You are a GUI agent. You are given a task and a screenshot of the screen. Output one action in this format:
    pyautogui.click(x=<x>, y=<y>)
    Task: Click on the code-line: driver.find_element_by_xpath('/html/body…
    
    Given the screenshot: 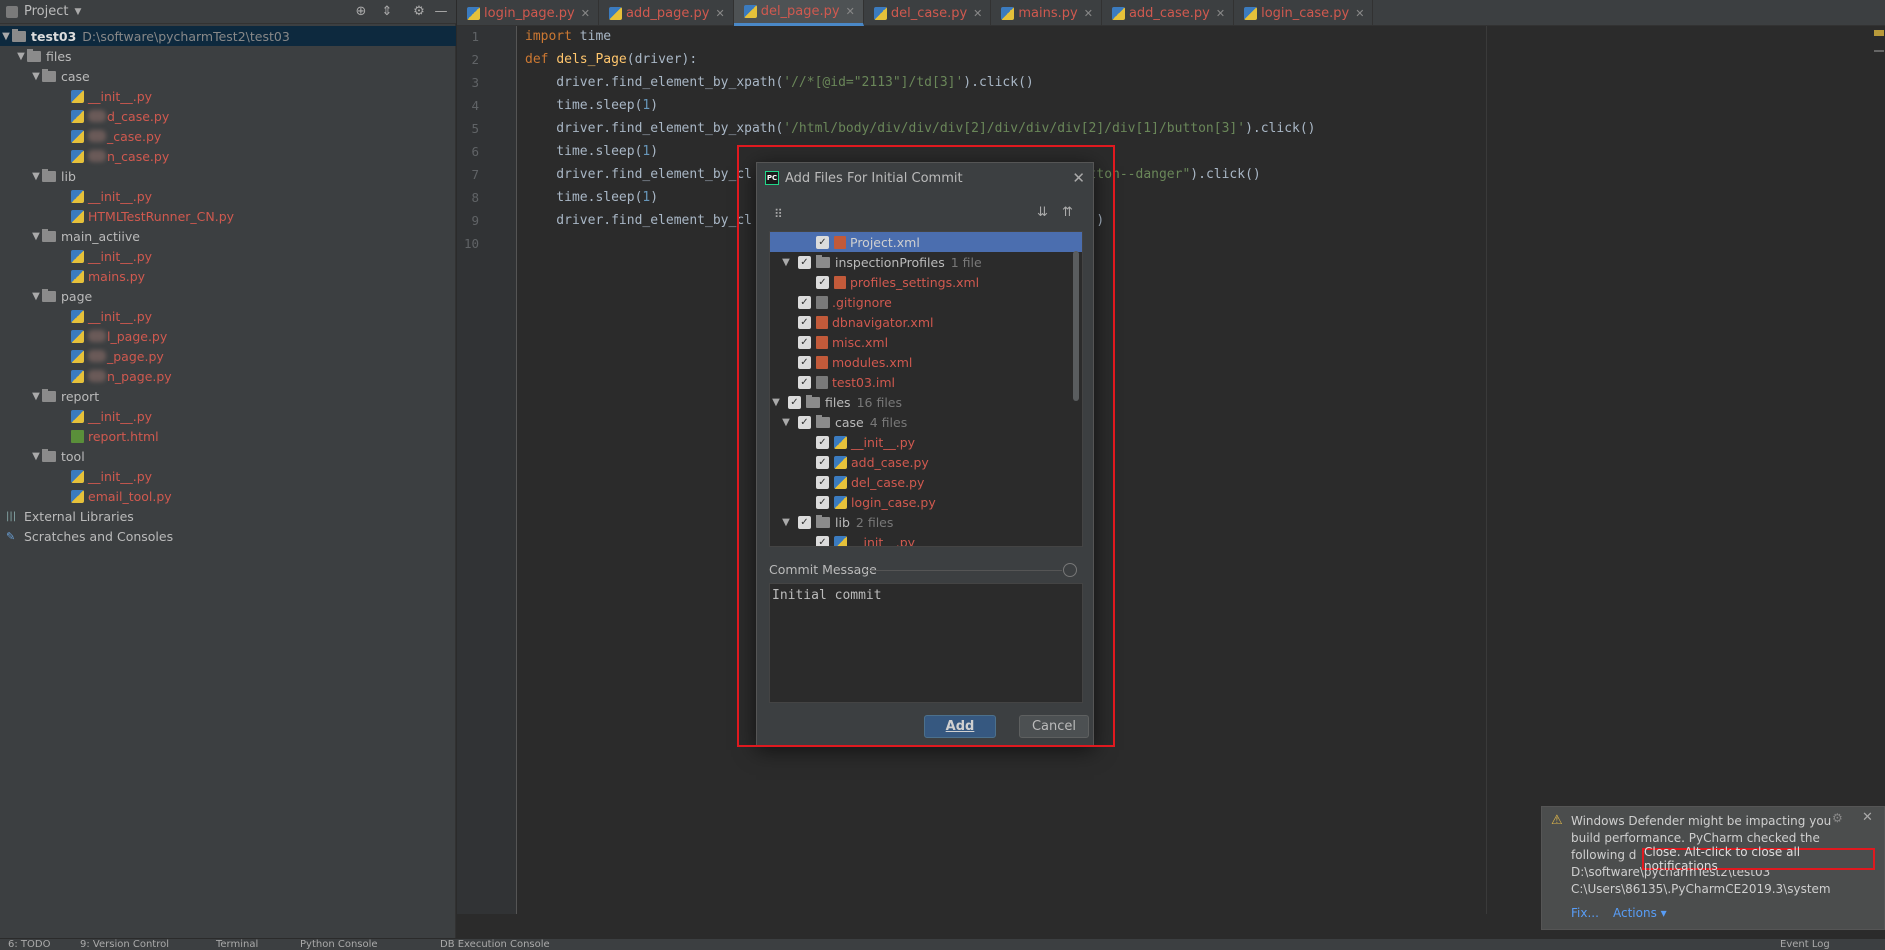 What is the action you would take?
    pyautogui.click(x=920, y=128)
    